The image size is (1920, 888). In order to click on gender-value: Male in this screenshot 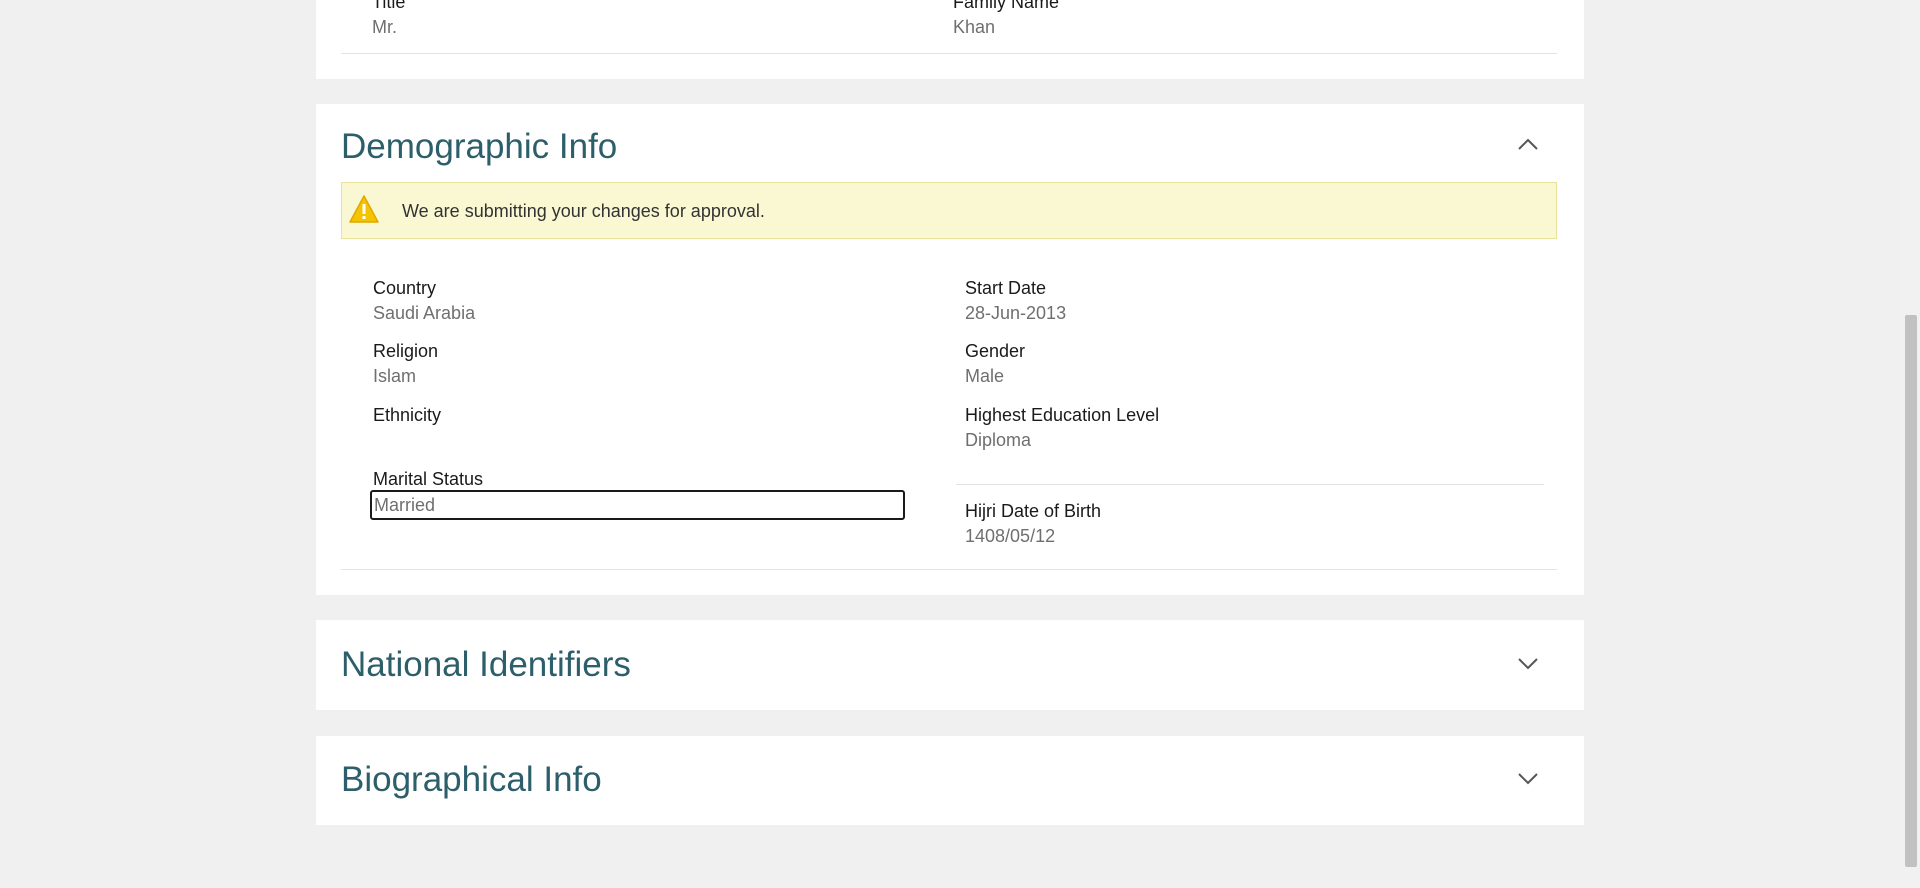, I will do `click(985, 376)`.